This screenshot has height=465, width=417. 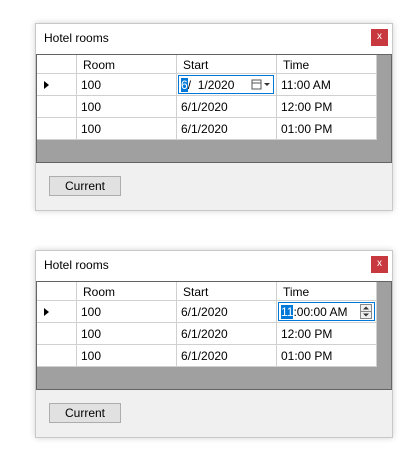 I want to click on date-picker-editor: 6/ 1/2020, so click(x=226, y=84).